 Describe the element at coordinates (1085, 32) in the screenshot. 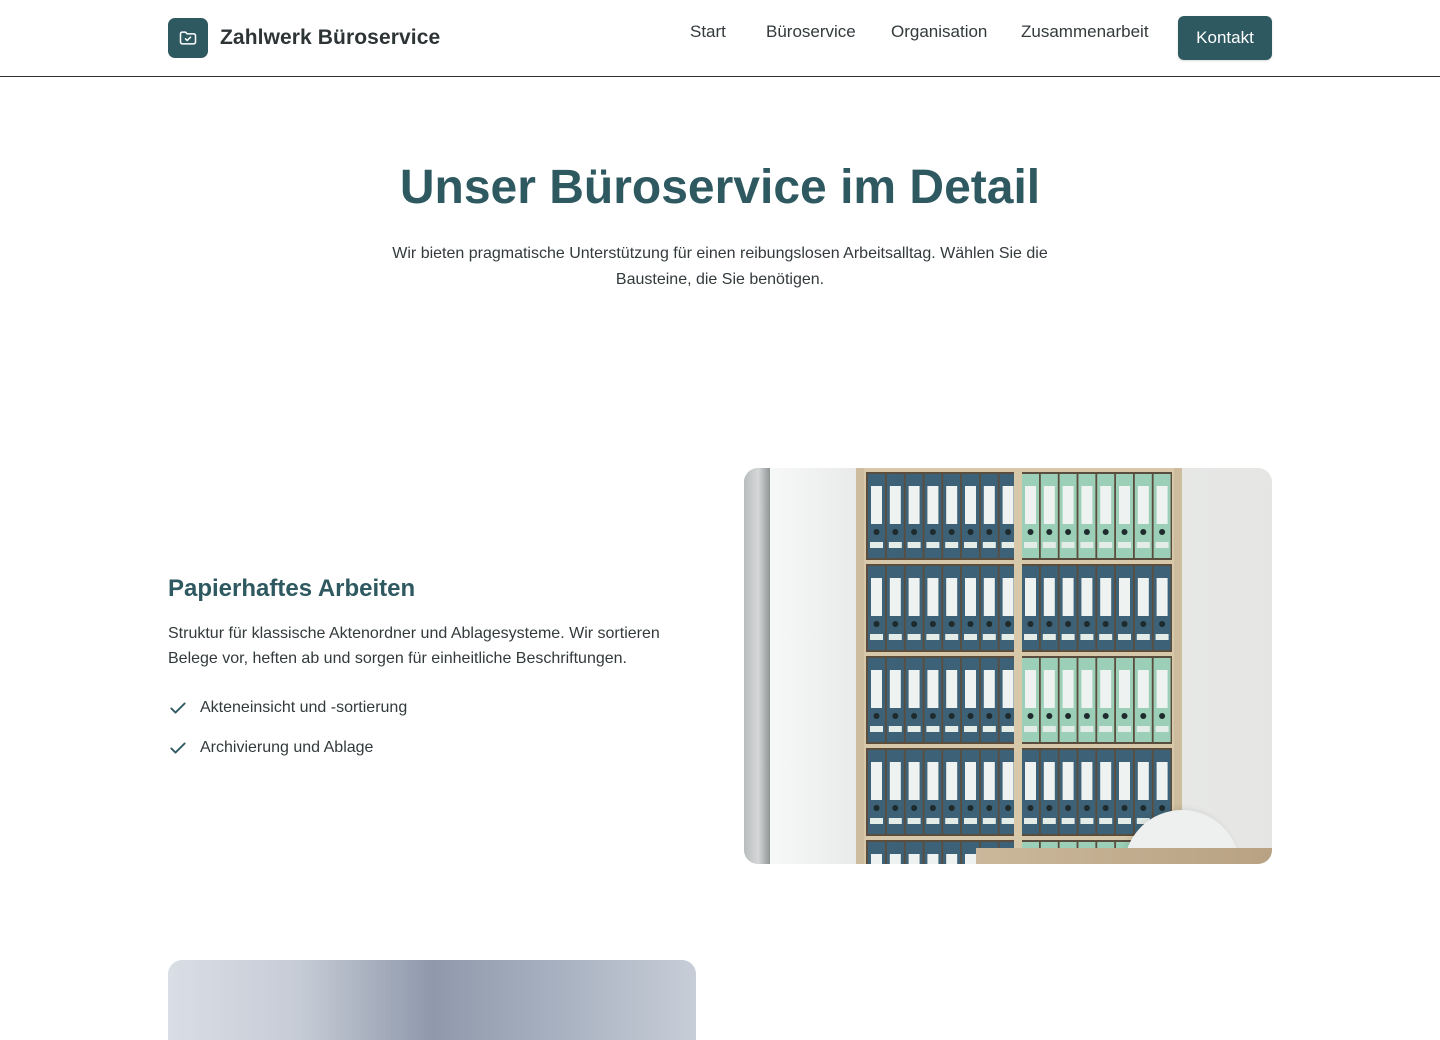

I see `nav-link-zusammenarbeit: Zusammenarbeit` at that location.